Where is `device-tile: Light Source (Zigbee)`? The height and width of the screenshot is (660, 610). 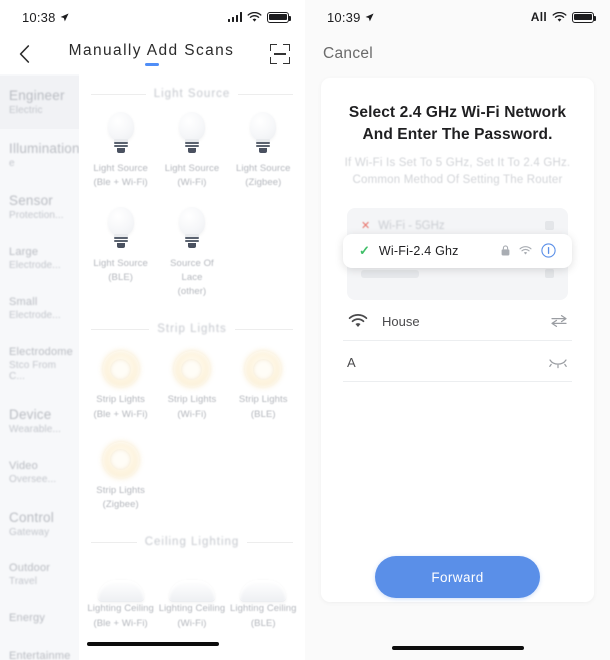 device-tile: Light Source (Zigbee) is located at coordinates (263, 153).